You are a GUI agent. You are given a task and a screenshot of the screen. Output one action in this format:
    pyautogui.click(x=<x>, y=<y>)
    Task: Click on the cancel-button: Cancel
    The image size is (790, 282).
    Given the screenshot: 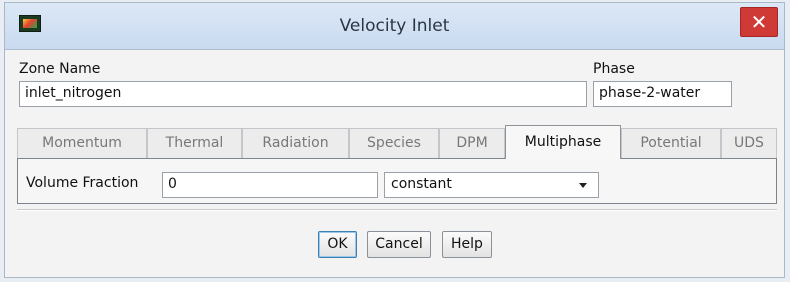 What is the action you would take?
    pyautogui.click(x=399, y=244)
    